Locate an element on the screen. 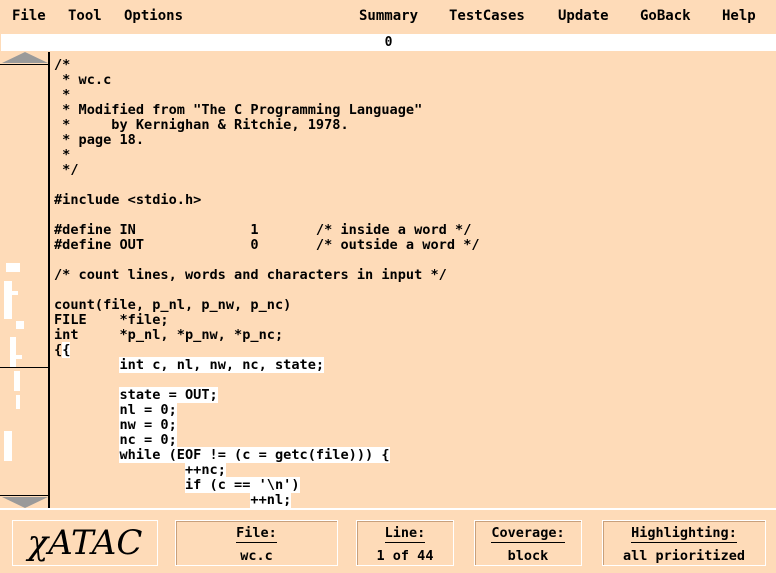 The height and width of the screenshot is (573, 776). file-status: File: wc.c is located at coordinates (256, 543).